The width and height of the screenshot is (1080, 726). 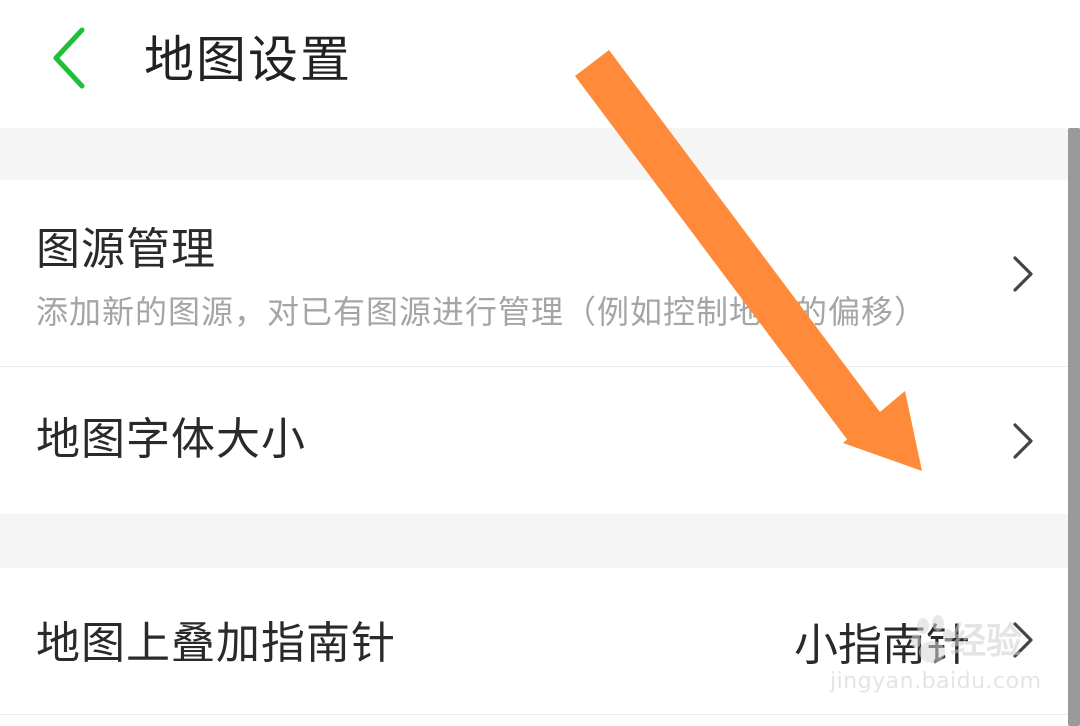 What do you see at coordinates (171, 439) in the screenshot?
I see `item-title: 地图字体大小` at bounding box center [171, 439].